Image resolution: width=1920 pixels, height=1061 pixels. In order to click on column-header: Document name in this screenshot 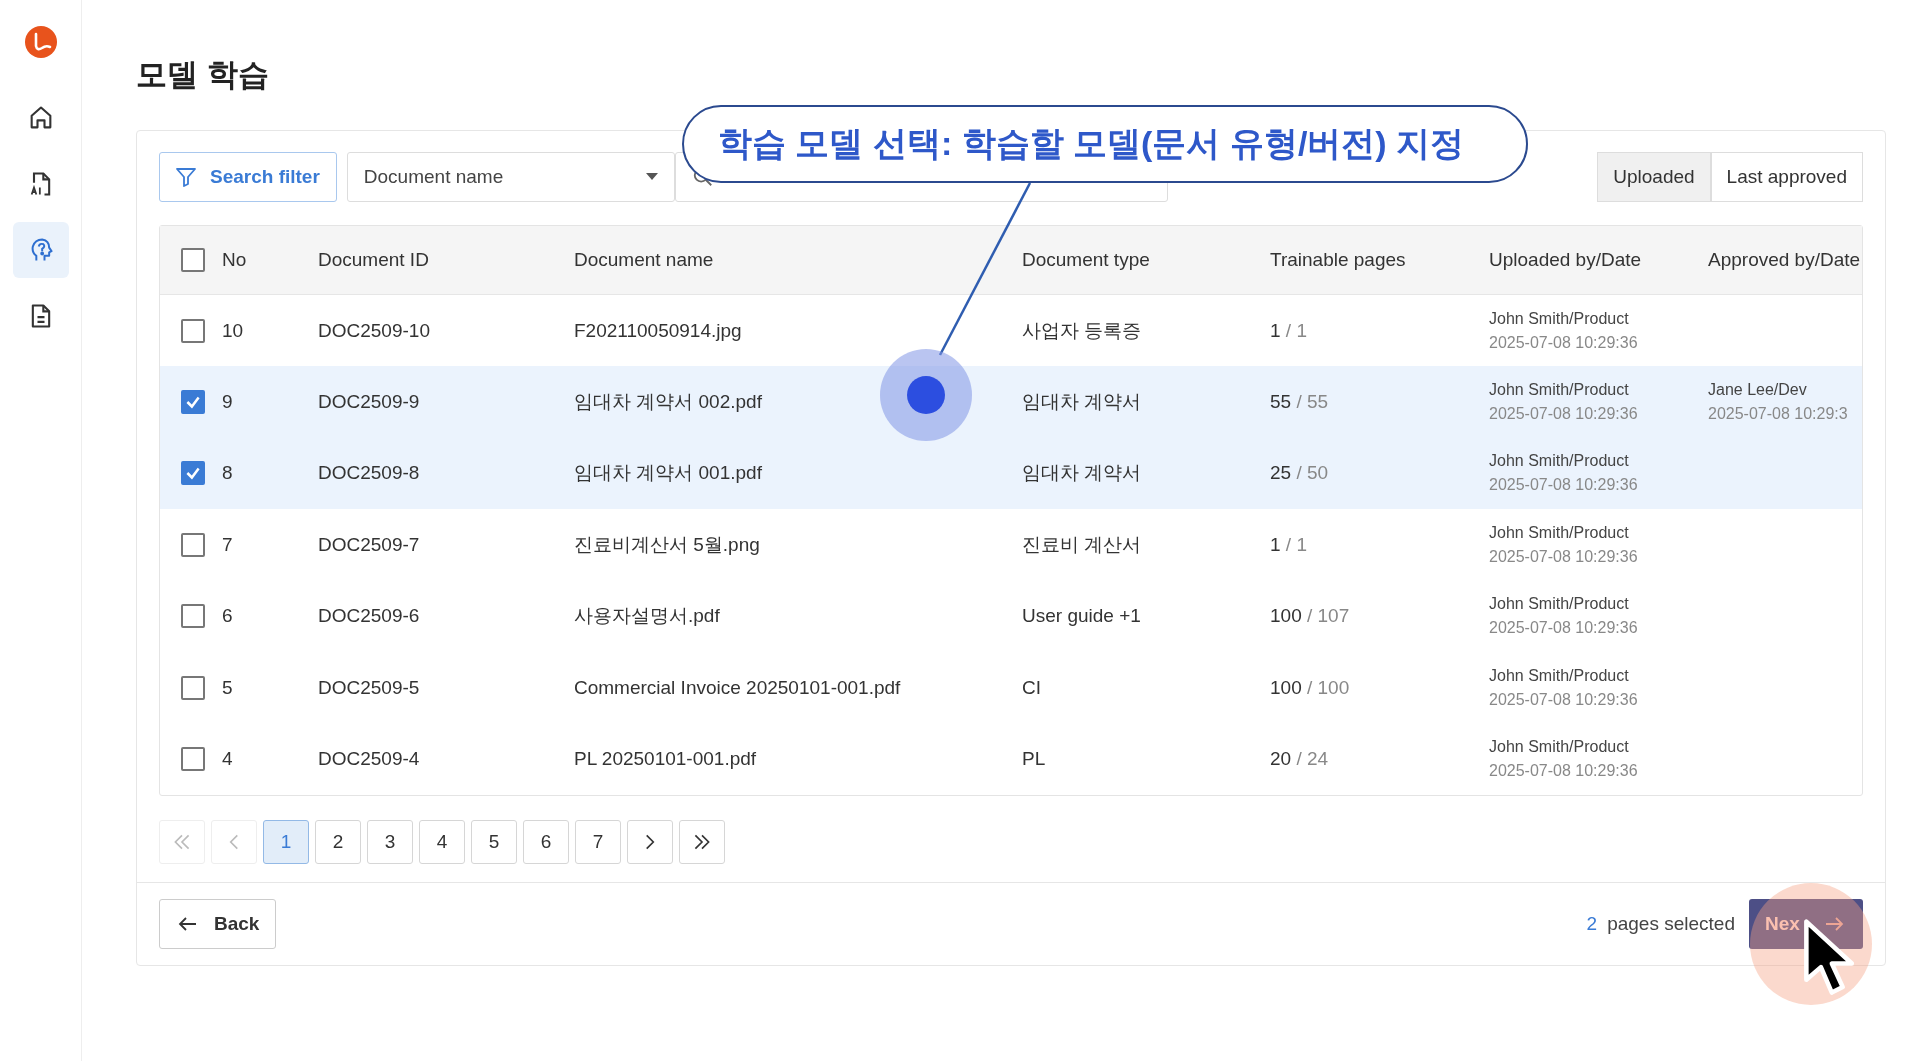, I will do `click(644, 260)`.